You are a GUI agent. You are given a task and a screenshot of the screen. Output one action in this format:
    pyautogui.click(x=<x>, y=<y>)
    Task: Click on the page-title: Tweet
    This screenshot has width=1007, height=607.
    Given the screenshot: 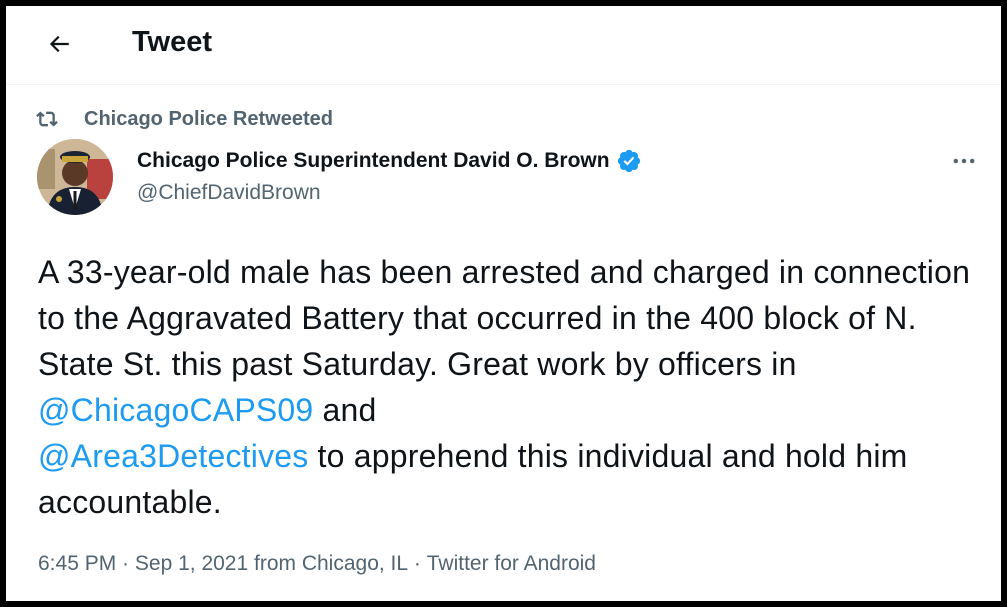 What is the action you would take?
    pyautogui.click(x=172, y=42)
    